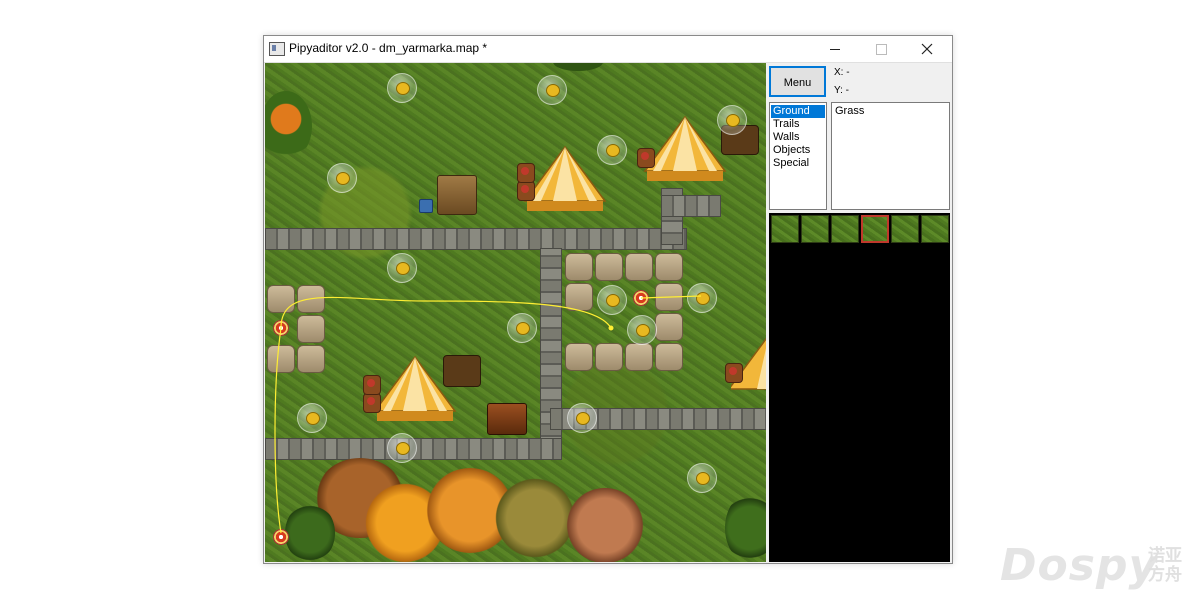 The image size is (1200, 600). I want to click on close-icon, so click(927, 49).